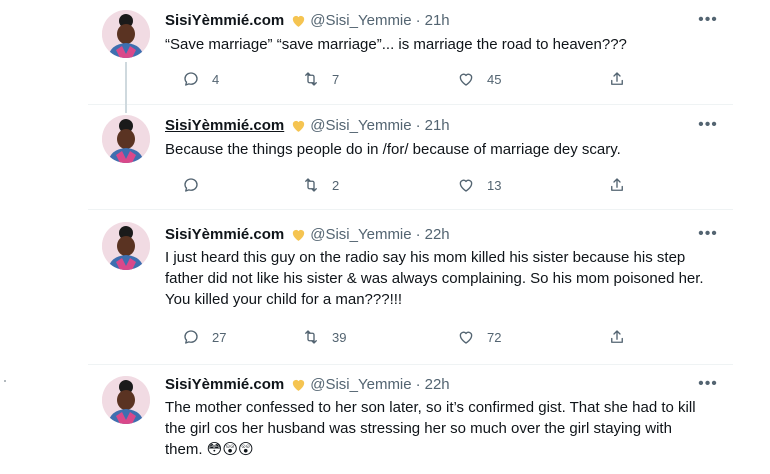 Image resolution: width=770 pixels, height=474 pixels. I want to click on reply-count: 27, so click(219, 337).